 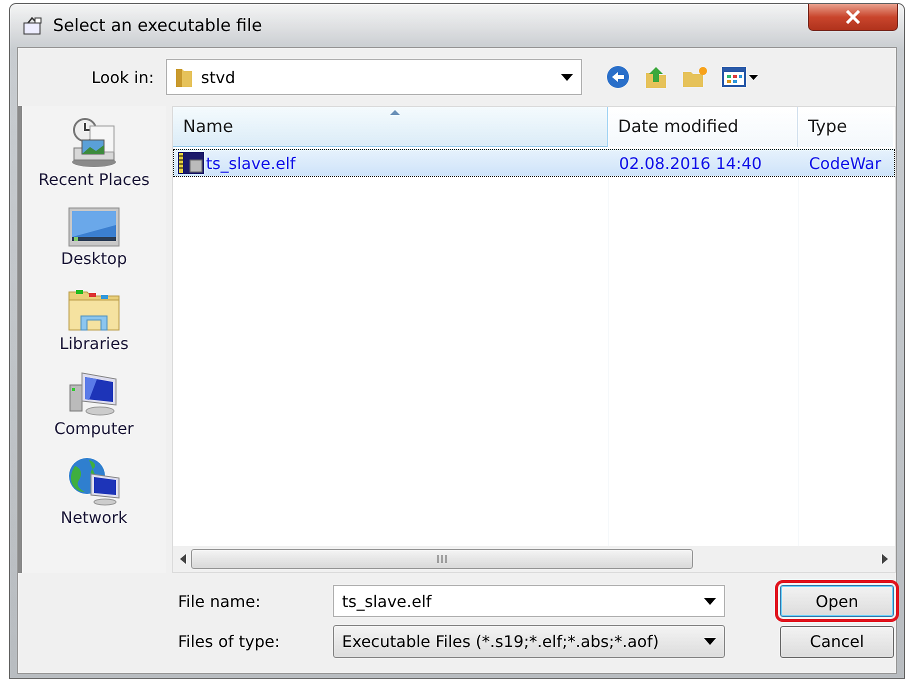 I want to click on up-folder-icon, so click(x=656, y=77).